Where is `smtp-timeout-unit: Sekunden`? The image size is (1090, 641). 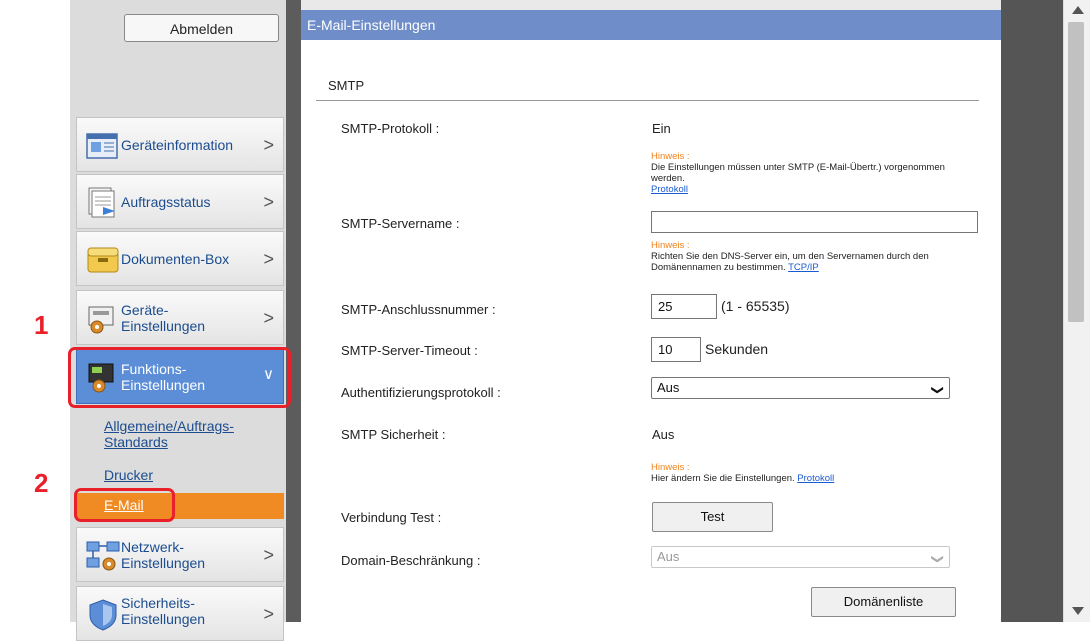
smtp-timeout-unit: Sekunden is located at coordinates (737, 349).